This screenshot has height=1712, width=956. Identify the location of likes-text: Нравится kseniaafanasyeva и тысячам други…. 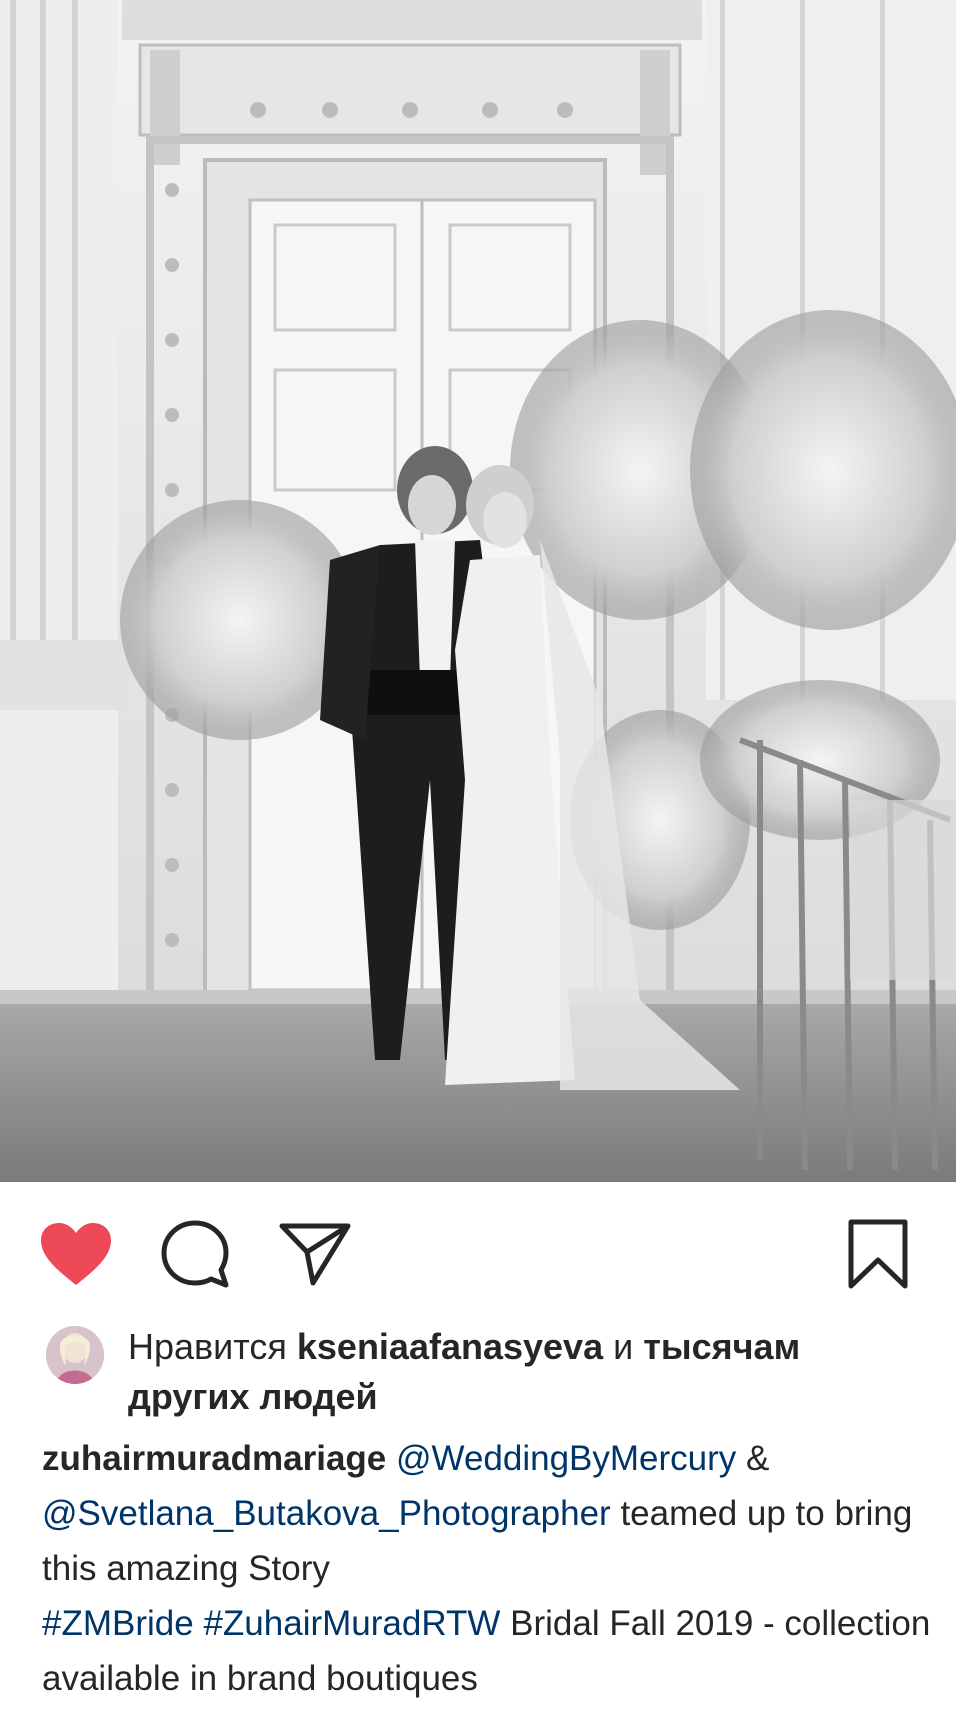
(528, 1372).